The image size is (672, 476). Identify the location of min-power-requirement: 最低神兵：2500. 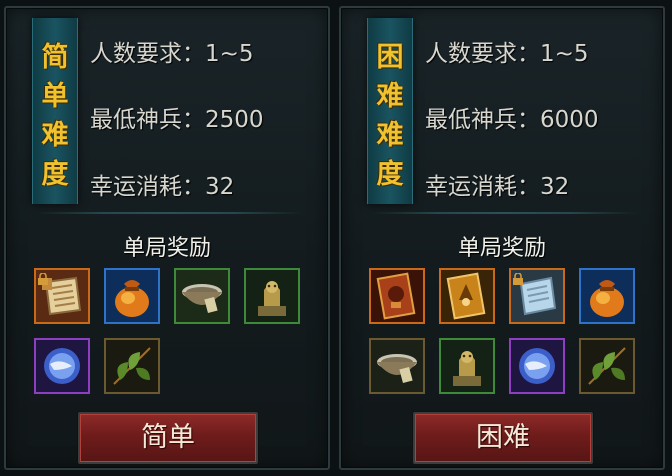
(177, 120).